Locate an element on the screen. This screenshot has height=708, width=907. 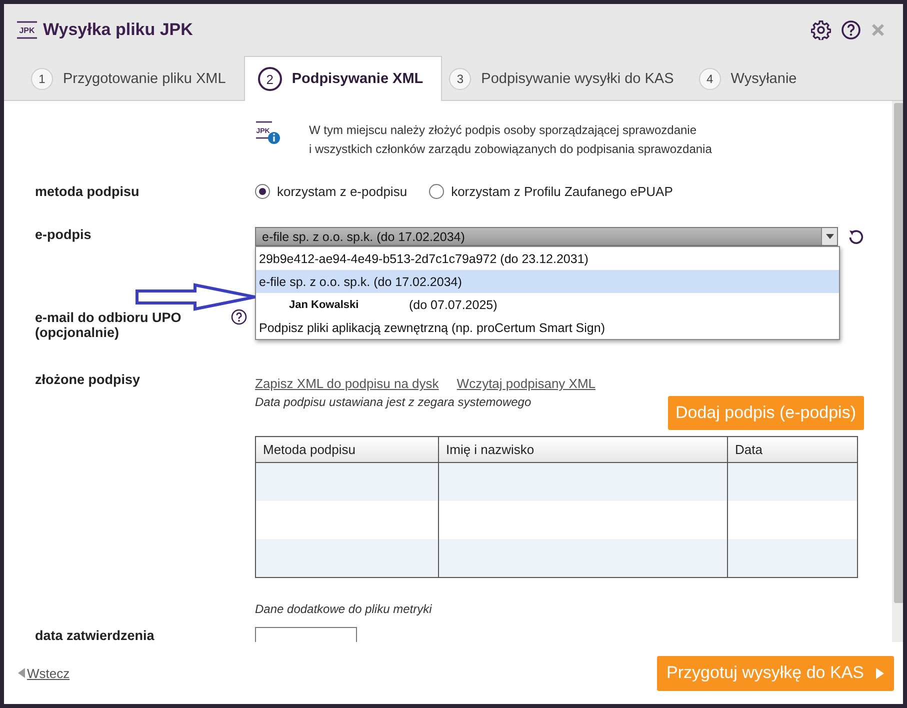
dropdown-option: Jan Kowalski (do 07.07.2025) is located at coordinates (547, 304).